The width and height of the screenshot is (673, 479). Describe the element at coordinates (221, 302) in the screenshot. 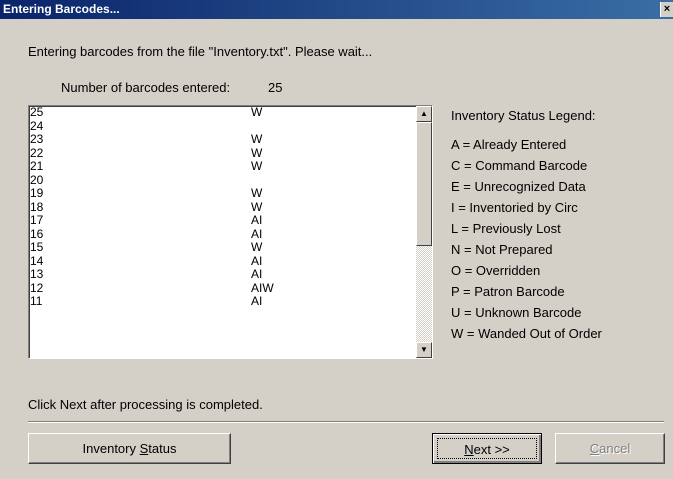

I see `list-item: 11 AI` at that location.